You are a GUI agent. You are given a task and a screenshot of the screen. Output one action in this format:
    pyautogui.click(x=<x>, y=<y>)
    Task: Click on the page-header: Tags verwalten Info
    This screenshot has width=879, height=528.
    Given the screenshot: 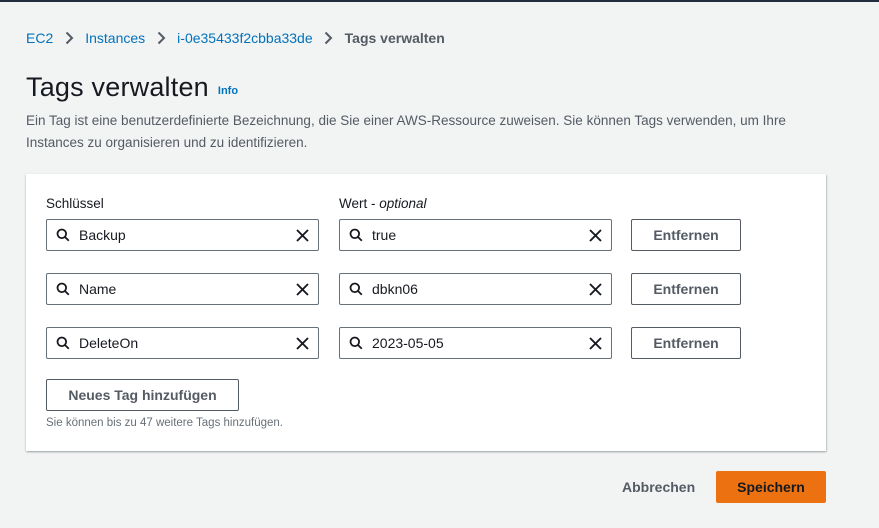 What is the action you would take?
    pyautogui.click(x=132, y=87)
    